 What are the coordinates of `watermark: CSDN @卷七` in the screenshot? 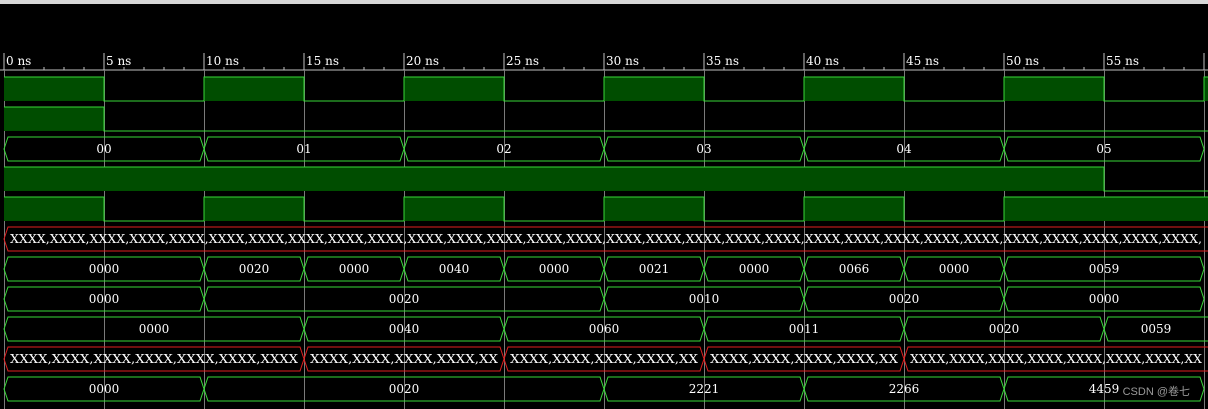 It's located at (1156, 392).